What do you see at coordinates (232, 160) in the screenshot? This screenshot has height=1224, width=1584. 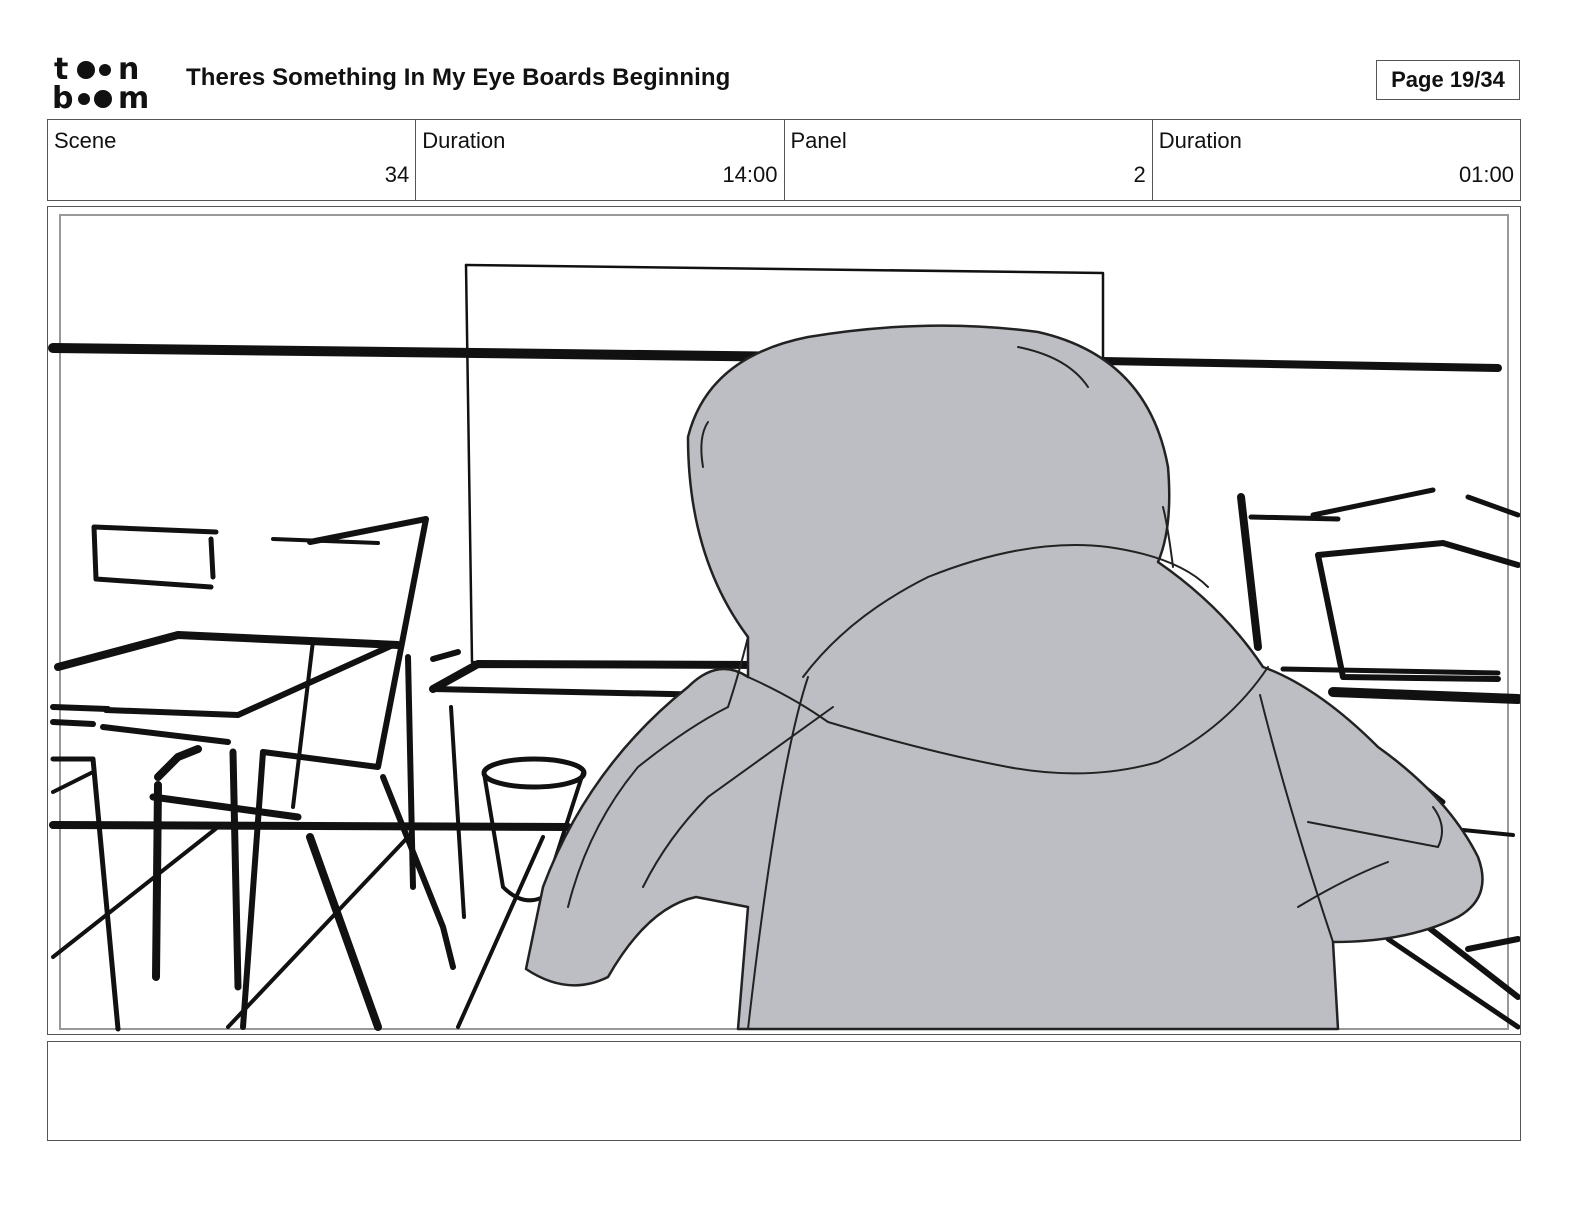 I see `scene-cell: Scene 34` at bounding box center [232, 160].